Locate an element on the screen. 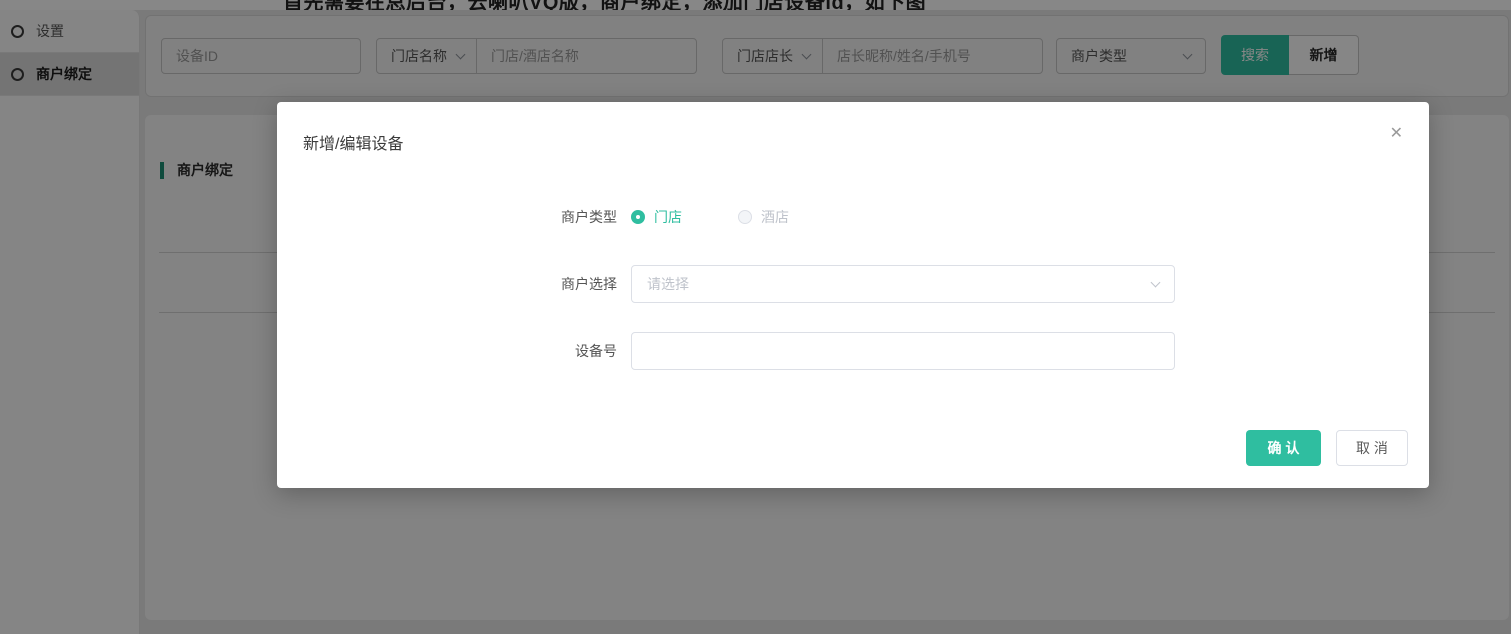 The width and height of the screenshot is (1511, 634). chevron-down-icon is located at coordinates (1155, 282).